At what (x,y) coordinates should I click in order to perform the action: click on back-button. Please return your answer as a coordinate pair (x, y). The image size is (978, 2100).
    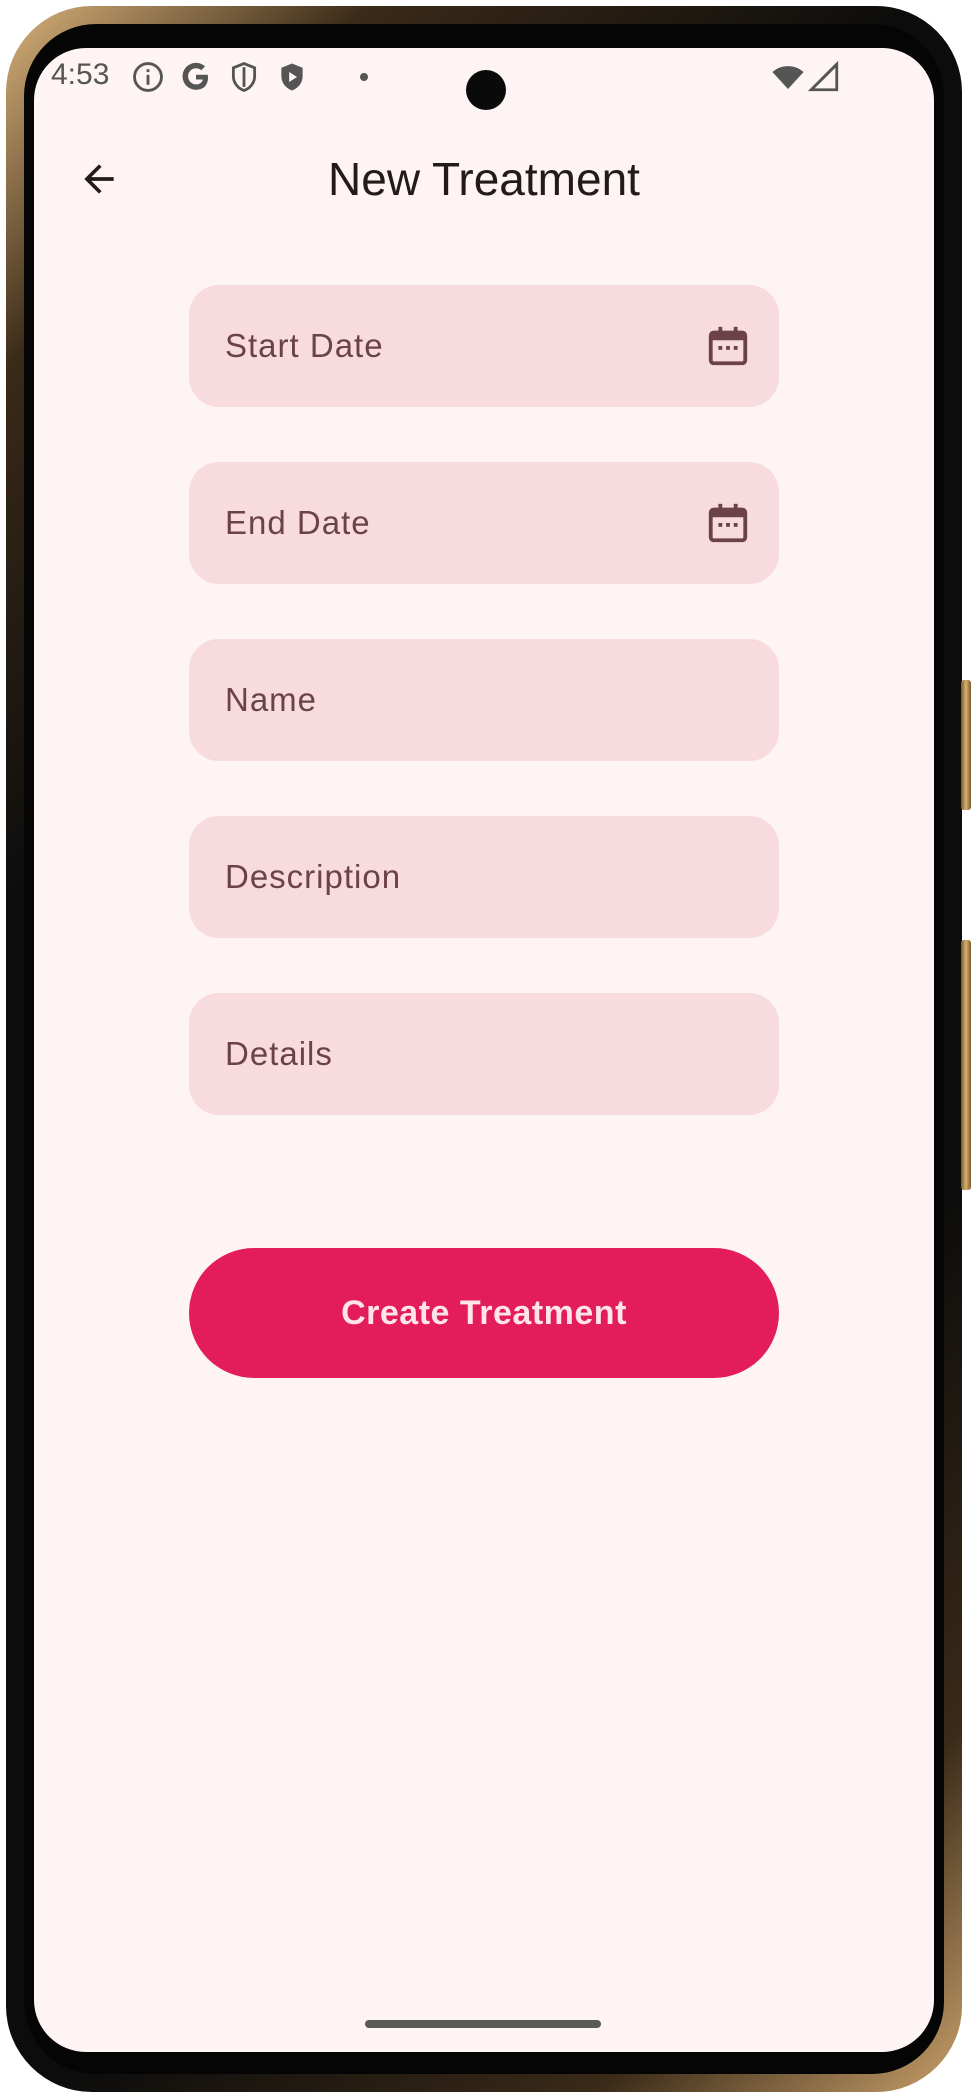
    Looking at the image, I should click on (99, 179).